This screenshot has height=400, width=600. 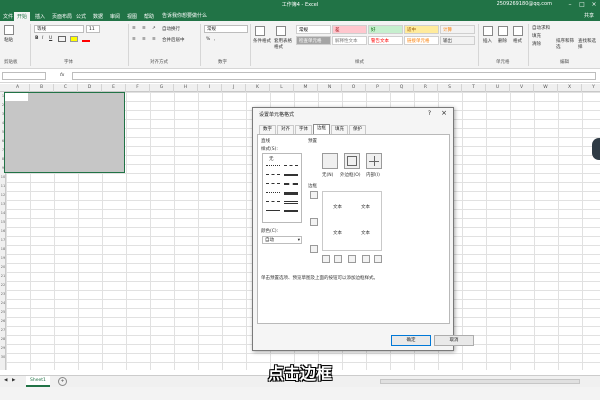 What do you see at coordinates (282, 88) in the screenshot?
I see `column-header: L` at bounding box center [282, 88].